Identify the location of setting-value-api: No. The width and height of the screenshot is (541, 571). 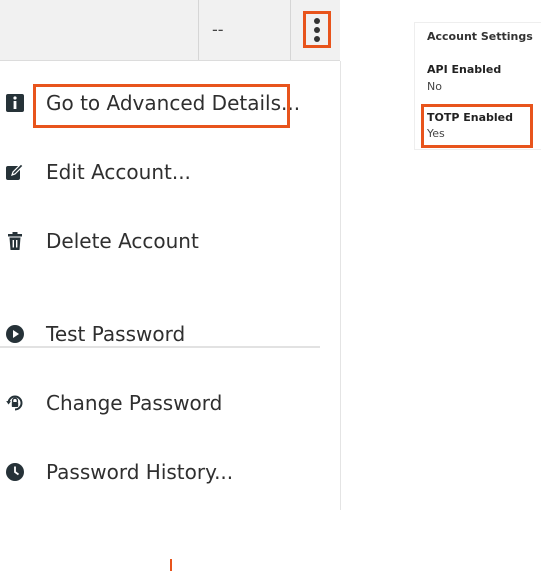
(434, 86).